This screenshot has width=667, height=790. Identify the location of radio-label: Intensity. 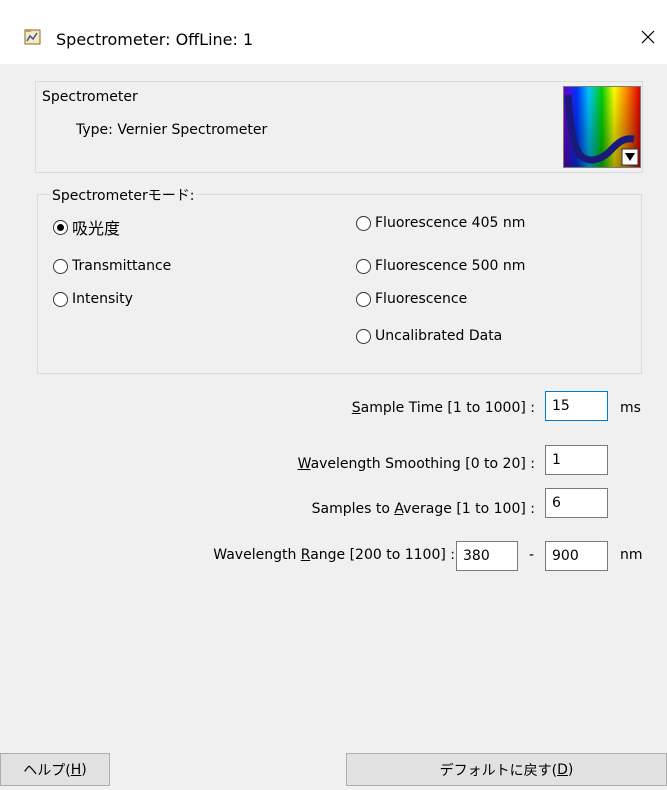
(102, 299).